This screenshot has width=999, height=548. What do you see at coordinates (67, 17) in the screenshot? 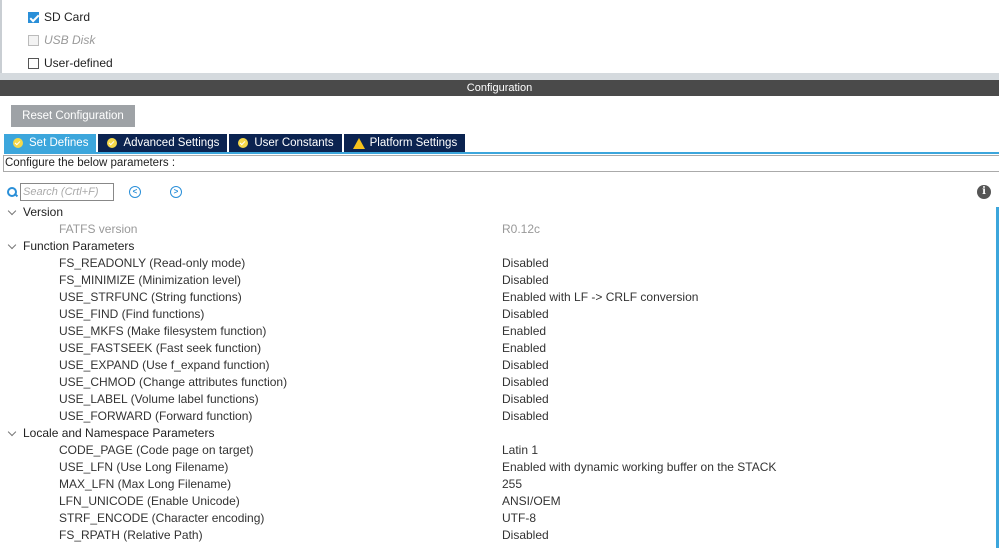
I see `mode-label: SD Card` at bounding box center [67, 17].